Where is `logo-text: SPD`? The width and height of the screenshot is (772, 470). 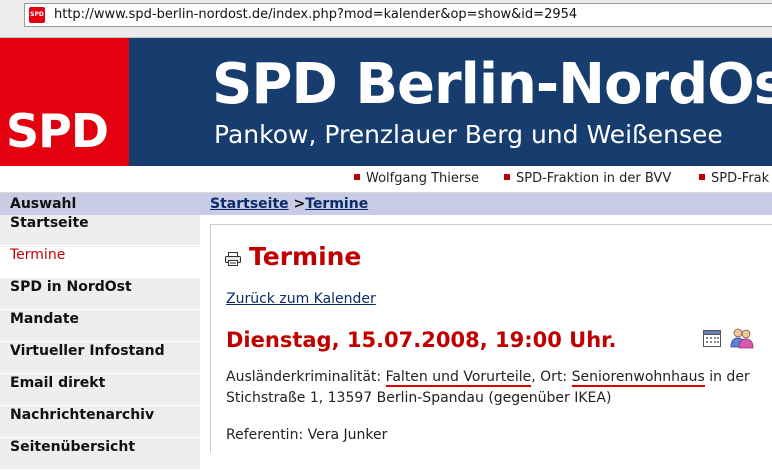
logo-text: SPD is located at coordinates (57, 131).